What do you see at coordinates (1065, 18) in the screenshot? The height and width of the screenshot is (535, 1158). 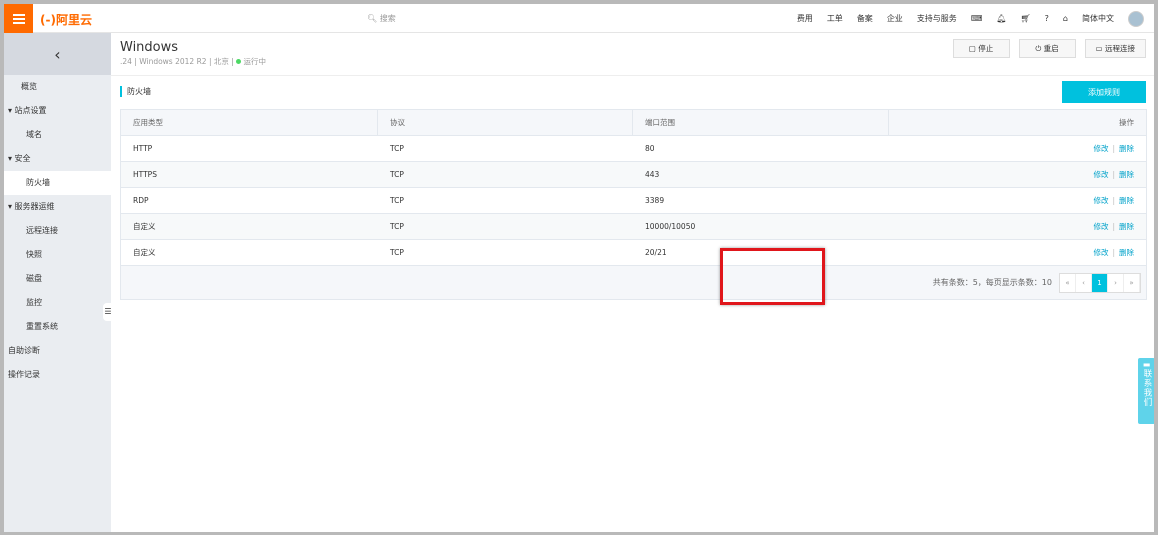 I see `home-icon: ⌂` at bounding box center [1065, 18].